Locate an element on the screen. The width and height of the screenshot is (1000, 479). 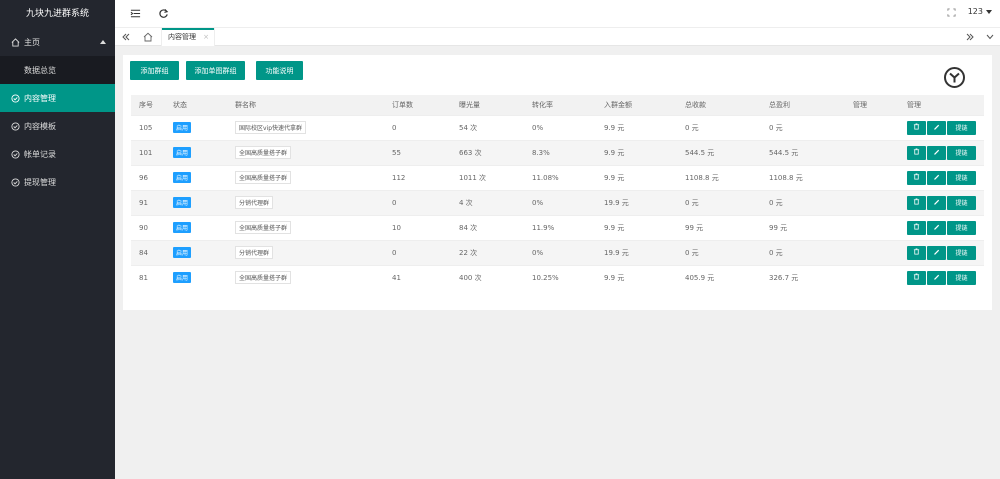
cell-profit: 0 元 is located at coordinates (803, 127).